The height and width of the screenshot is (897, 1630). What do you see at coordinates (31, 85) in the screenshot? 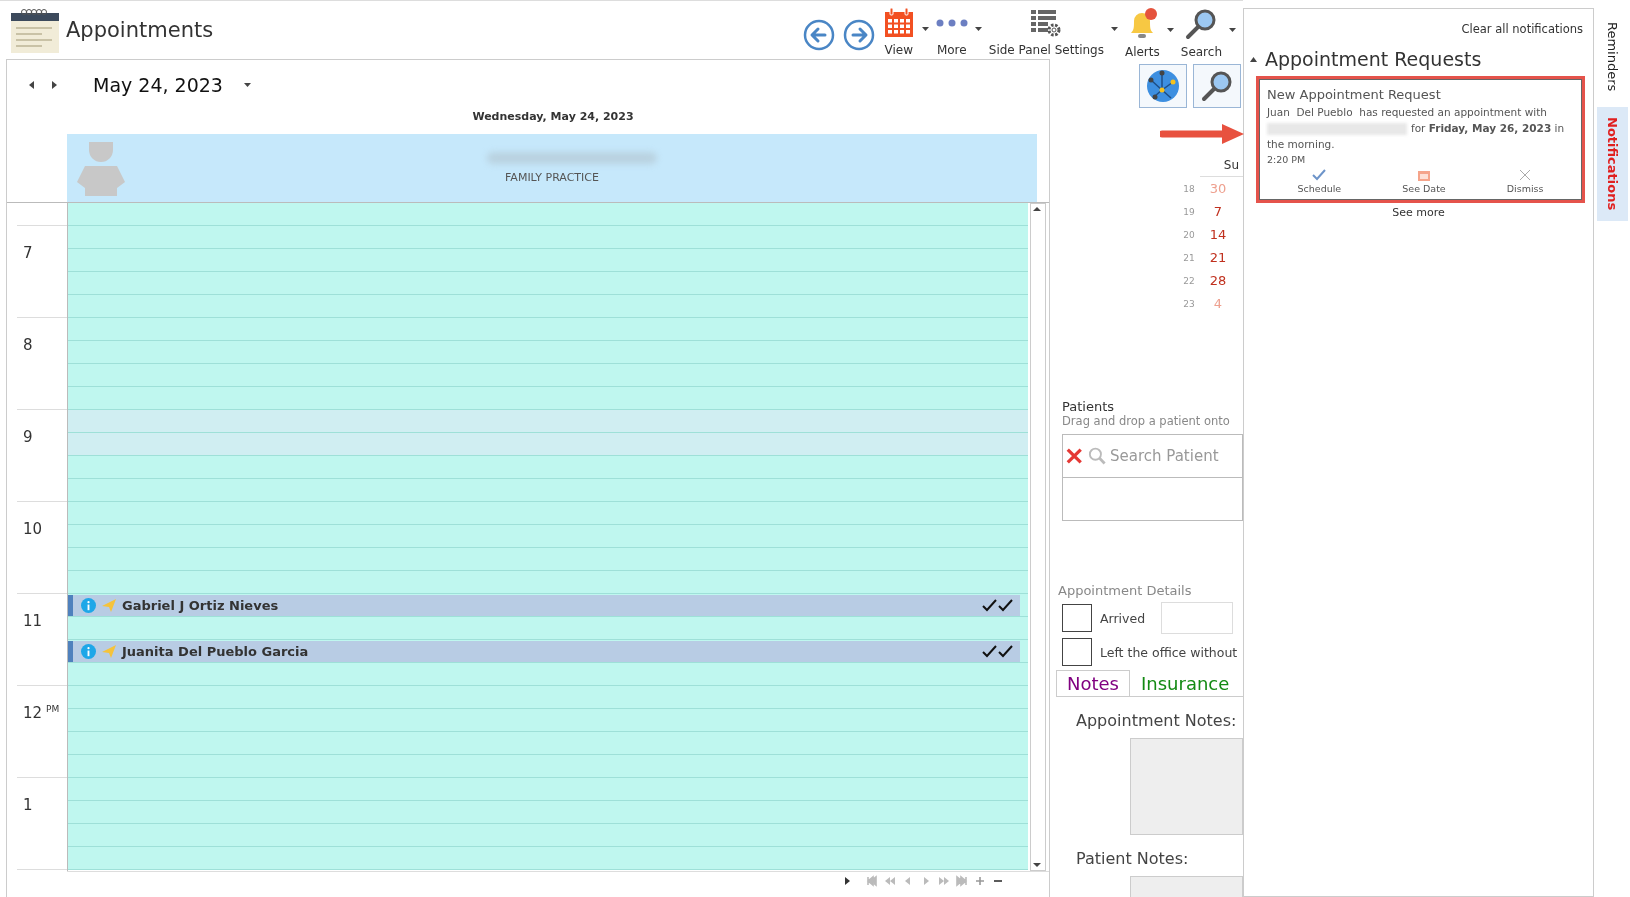
I see `previous-icon` at bounding box center [31, 85].